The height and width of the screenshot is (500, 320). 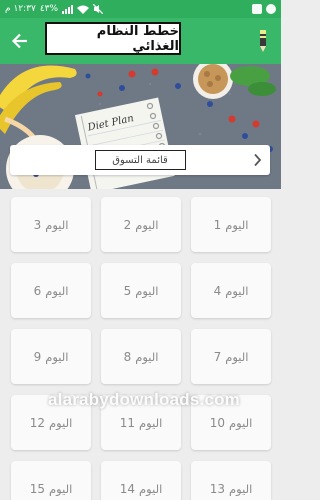 I want to click on day-card: اليوم 14, so click(x=141, y=480).